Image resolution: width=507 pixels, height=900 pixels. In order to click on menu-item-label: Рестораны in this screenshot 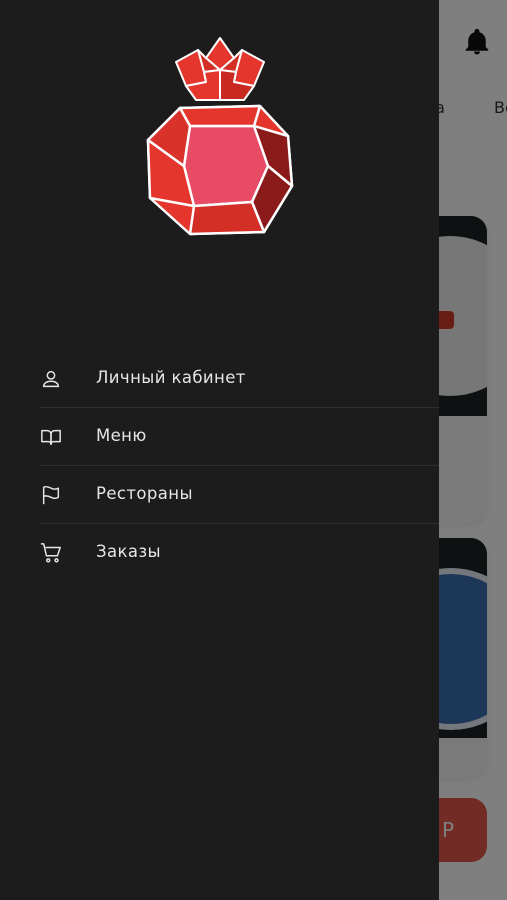, I will do `click(144, 493)`.